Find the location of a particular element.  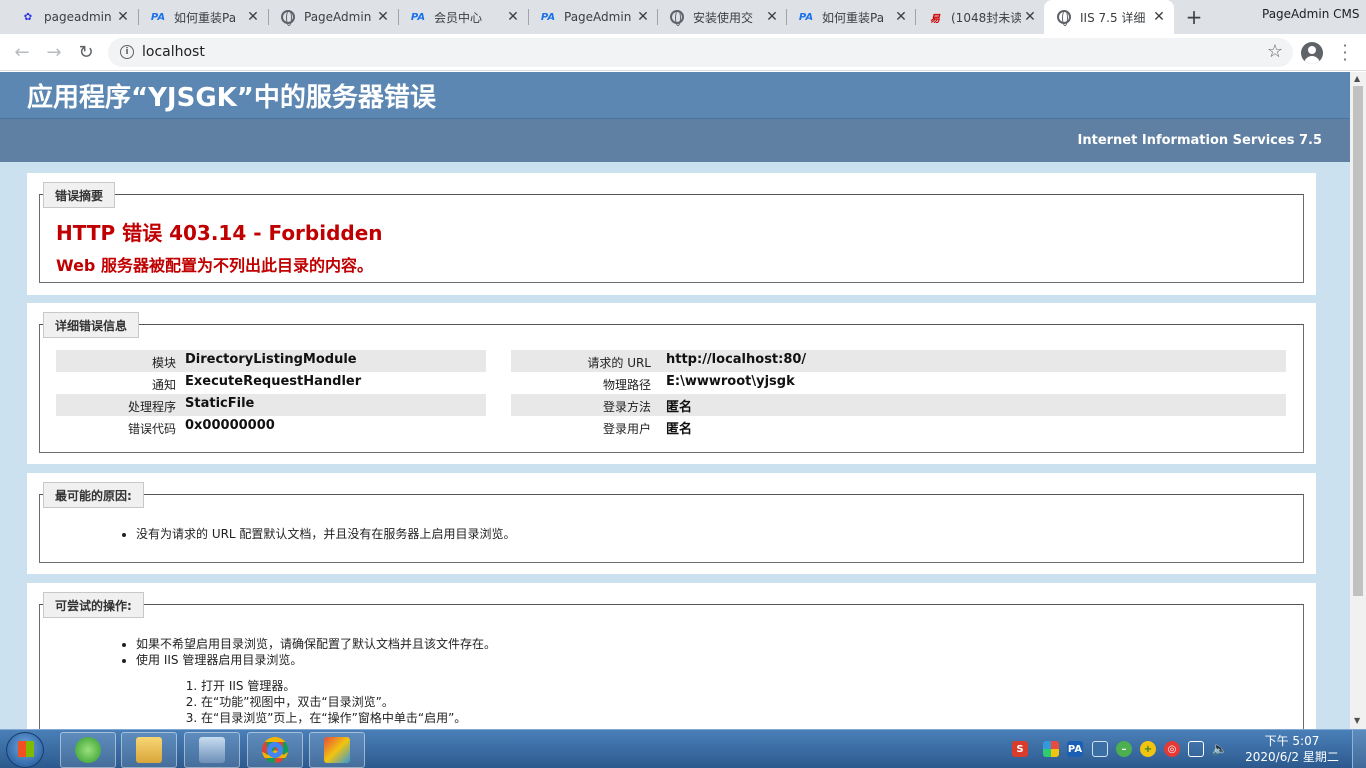

sogou-ime-icon: S is located at coordinates (1020, 749).